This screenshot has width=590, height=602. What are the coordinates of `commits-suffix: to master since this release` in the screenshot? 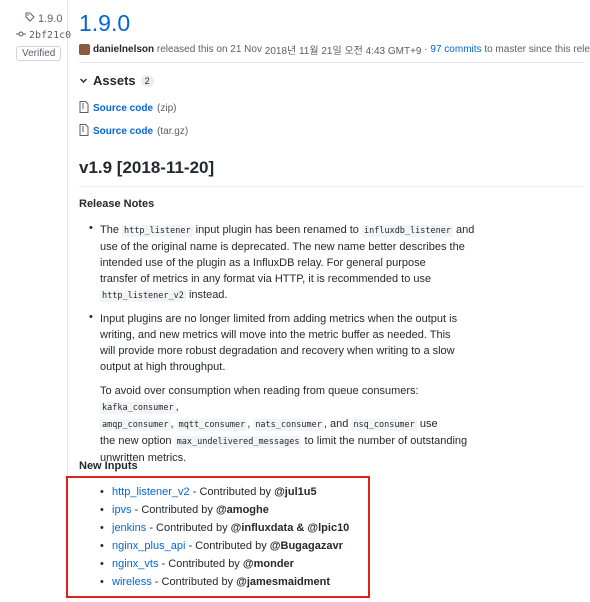 It's located at (537, 49).